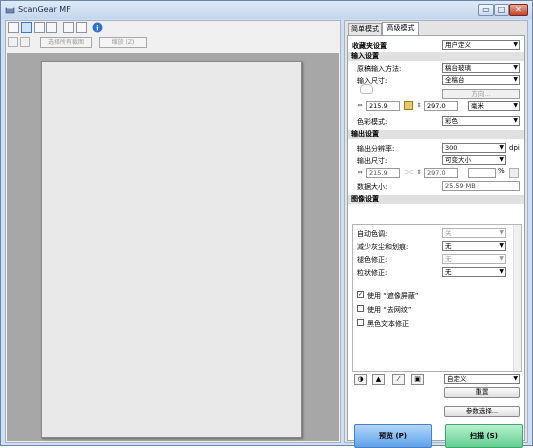 This screenshot has width=533, height=448. Describe the element at coordinates (360, 379) in the screenshot. I see `brightness-contrast-icon: ◑` at that location.